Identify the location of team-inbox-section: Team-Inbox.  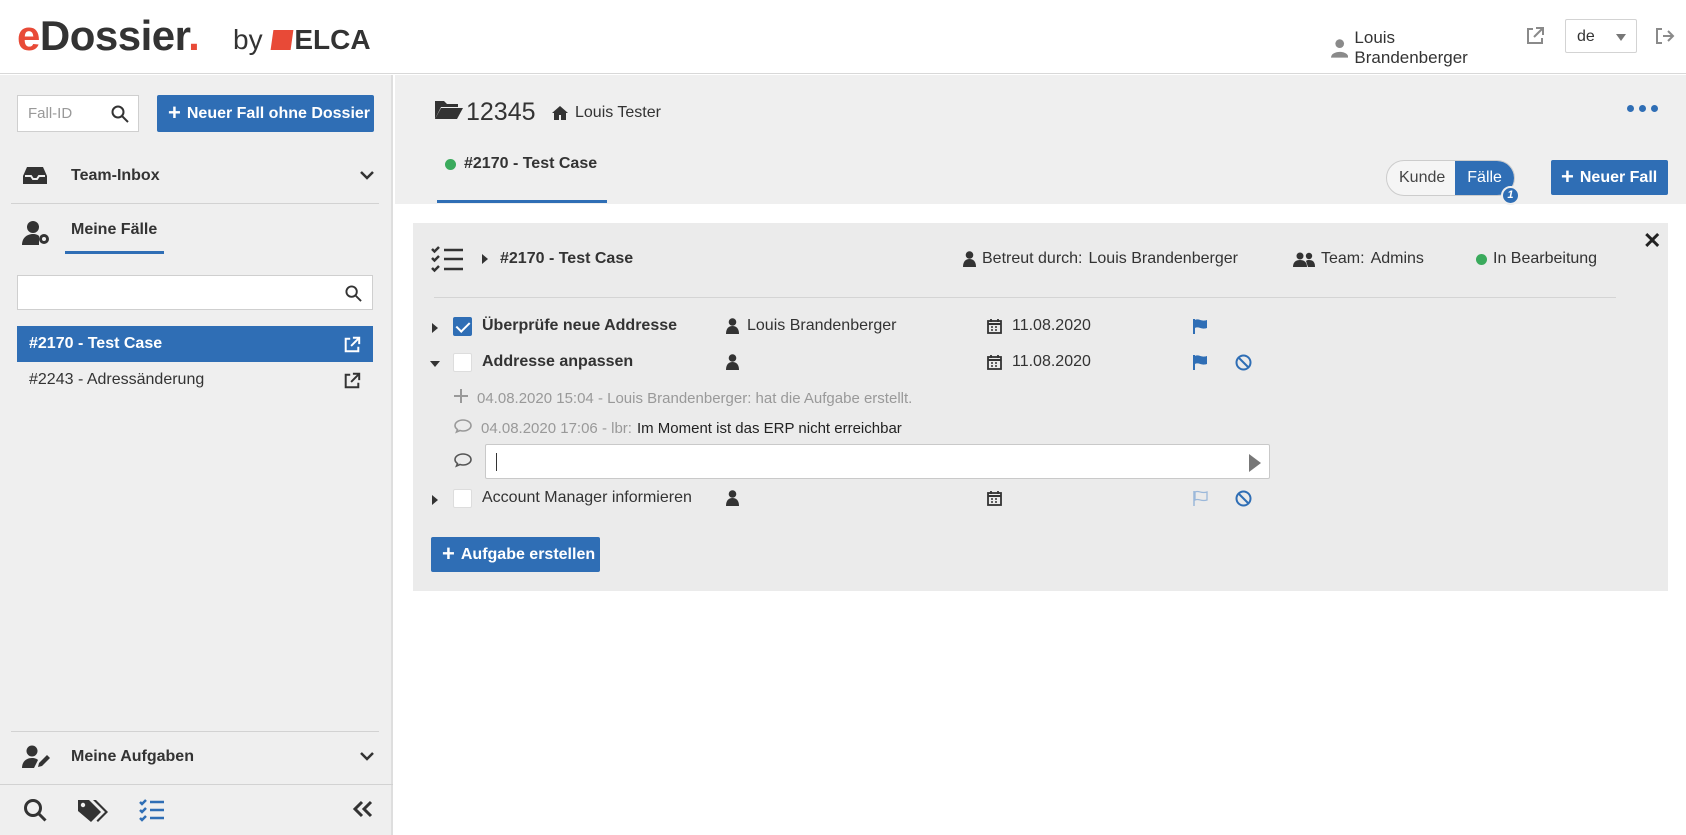
(196, 176).